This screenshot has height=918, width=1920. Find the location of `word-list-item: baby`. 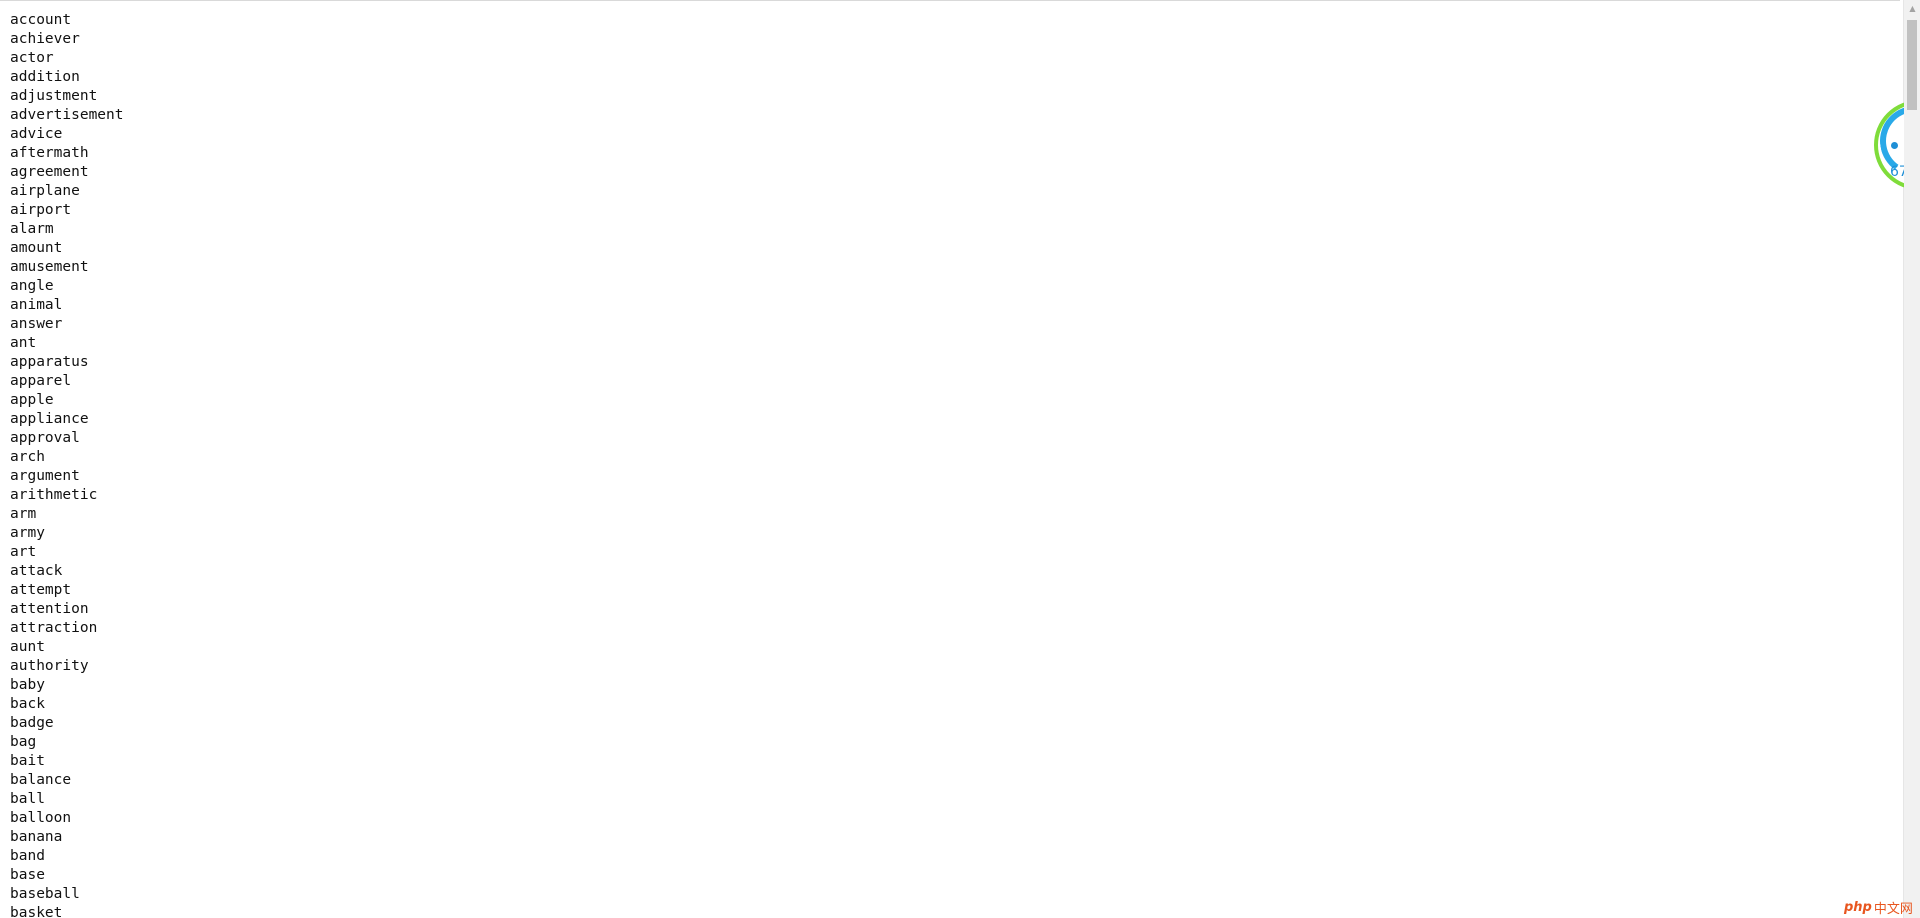

word-list-item: baby is located at coordinates (27, 685).